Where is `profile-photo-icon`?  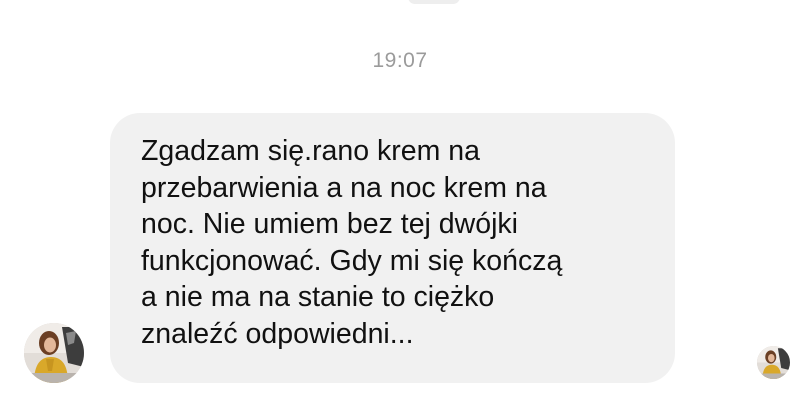
profile-photo-icon is located at coordinates (54, 353).